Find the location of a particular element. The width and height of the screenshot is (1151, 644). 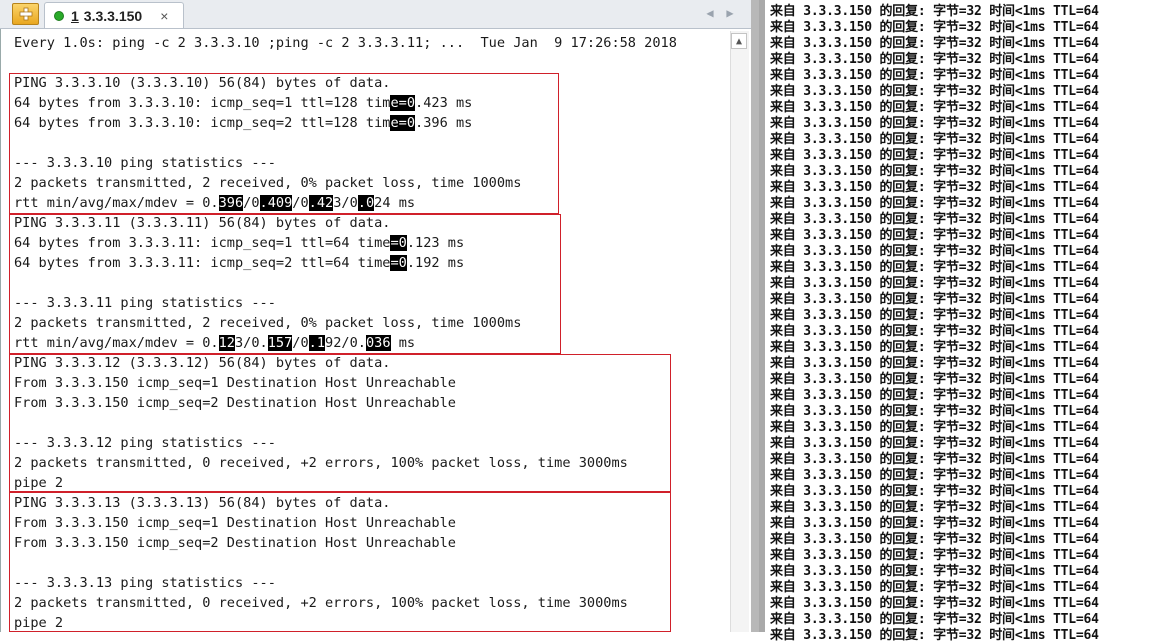

scroll-up-icon: ▲ is located at coordinates (739, 41).